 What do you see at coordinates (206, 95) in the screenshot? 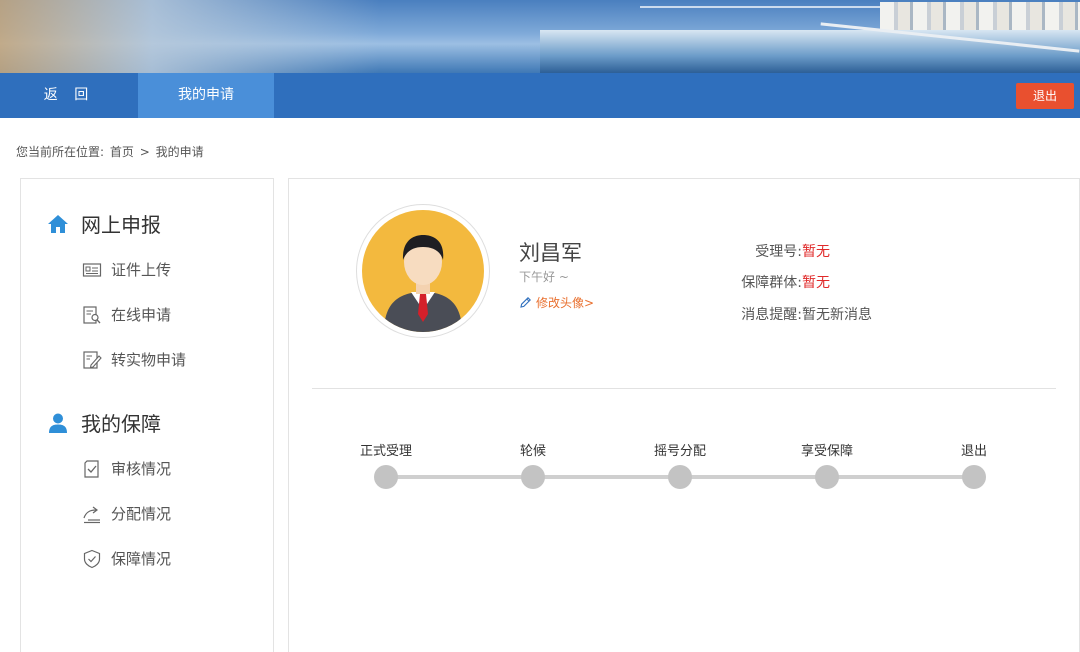
I see `nav-my-application-tab: 我的申请` at bounding box center [206, 95].